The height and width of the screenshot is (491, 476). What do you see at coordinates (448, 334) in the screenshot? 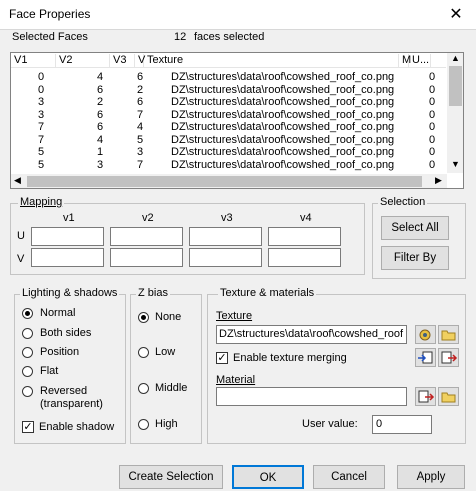
I see `folder-icon` at bounding box center [448, 334].